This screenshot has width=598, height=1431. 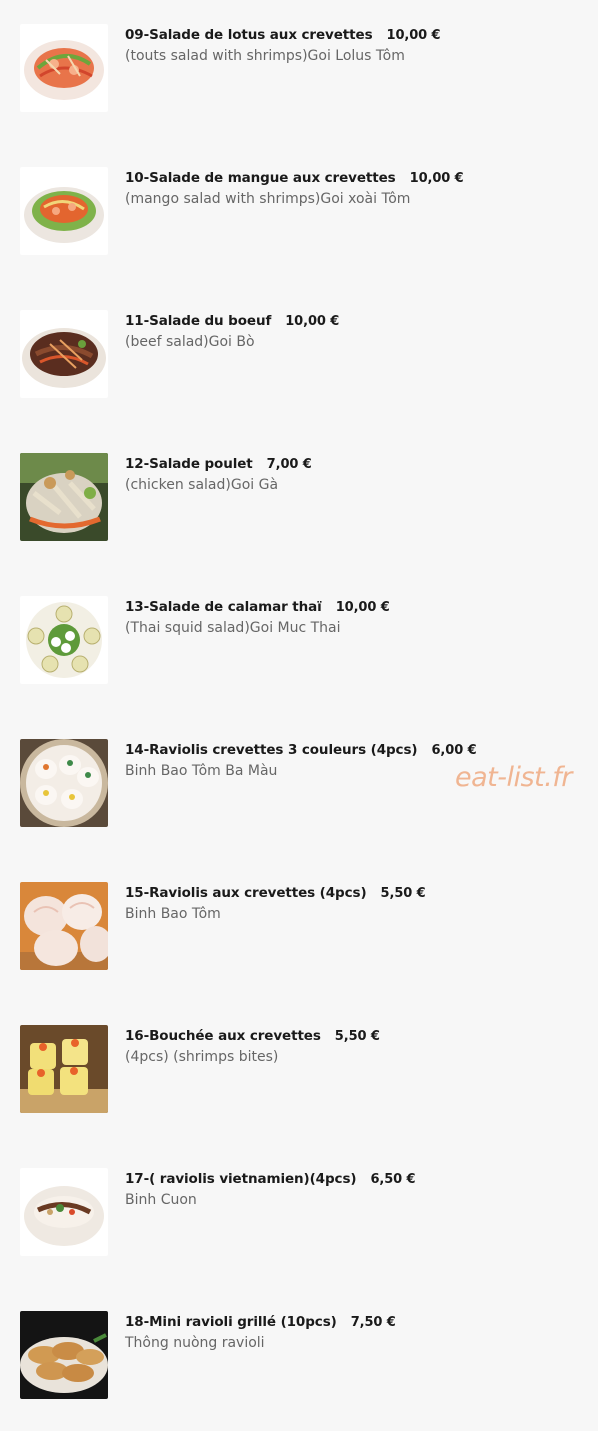 What do you see at coordinates (268, 199) in the screenshot?
I see `item-description: (mango salad with shrimps)Goi xoài Tôm` at bounding box center [268, 199].